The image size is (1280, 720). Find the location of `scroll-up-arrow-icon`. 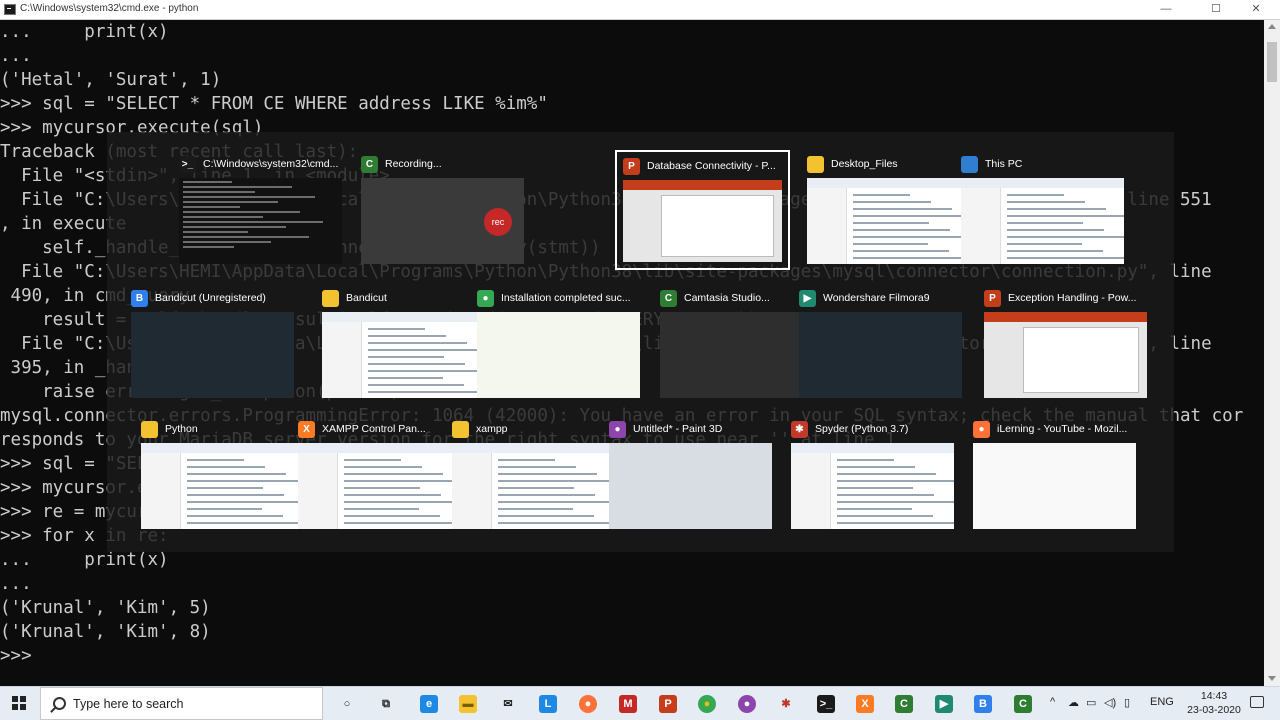

scroll-up-arrow-icon is located at coordinates (1272, 26).